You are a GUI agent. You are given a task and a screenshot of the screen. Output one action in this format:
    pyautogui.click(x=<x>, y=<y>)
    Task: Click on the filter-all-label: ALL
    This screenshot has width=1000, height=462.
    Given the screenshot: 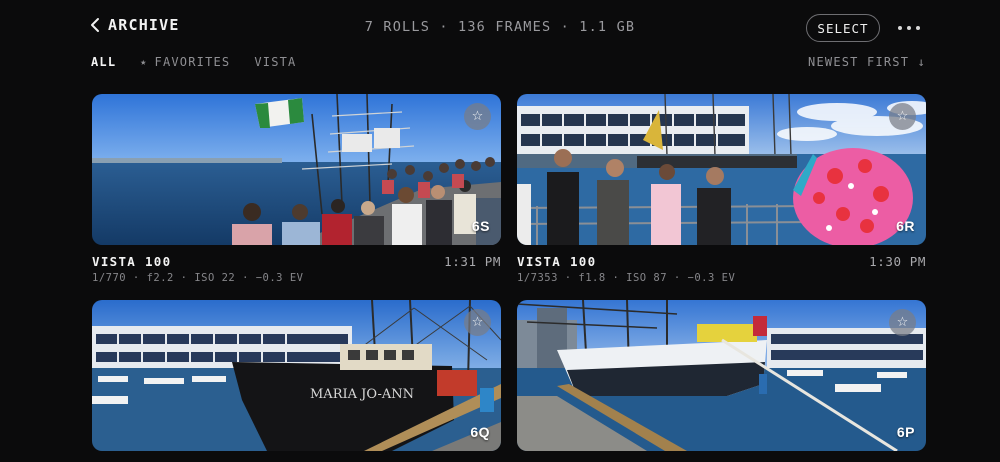 What is the action you would take?
    pyautogui.click(x=104, y=62)
    